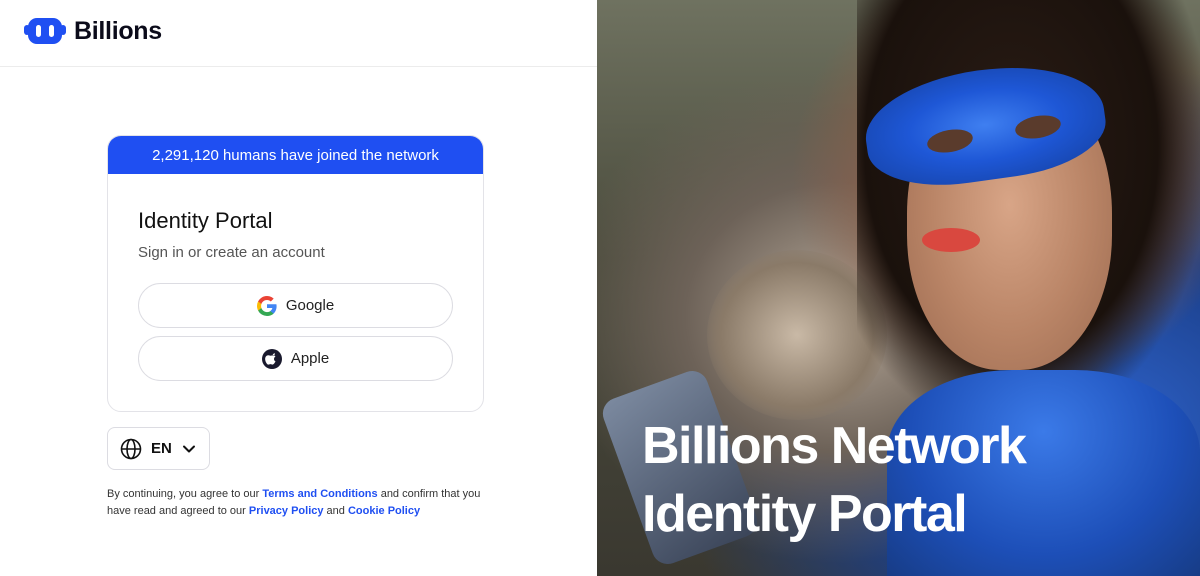 The width and height of the screenshot is (1200, 576). What do you see at coordinates (951, 240) in the screenshot?
I see `hero-photo-lips` at bounding box center [951, 240].